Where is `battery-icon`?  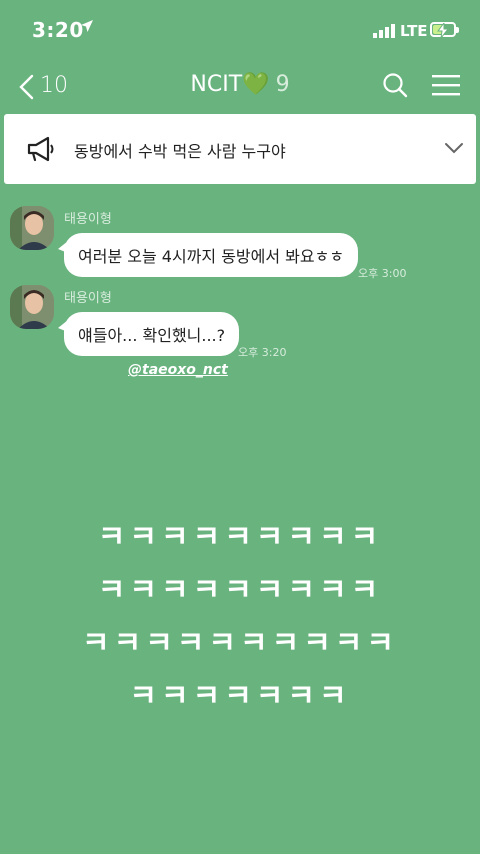 battery-icon is located at coordinates (444, 30).